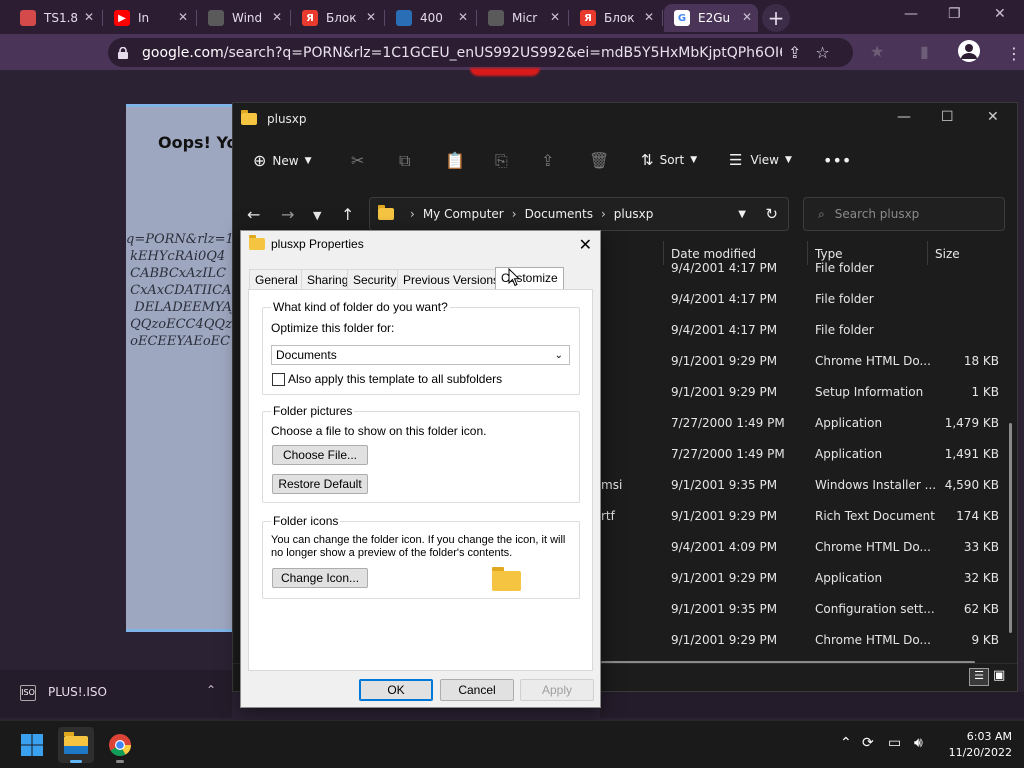  I want to click on query-text-line: CxAxCDATIICA, so click(179, 290).